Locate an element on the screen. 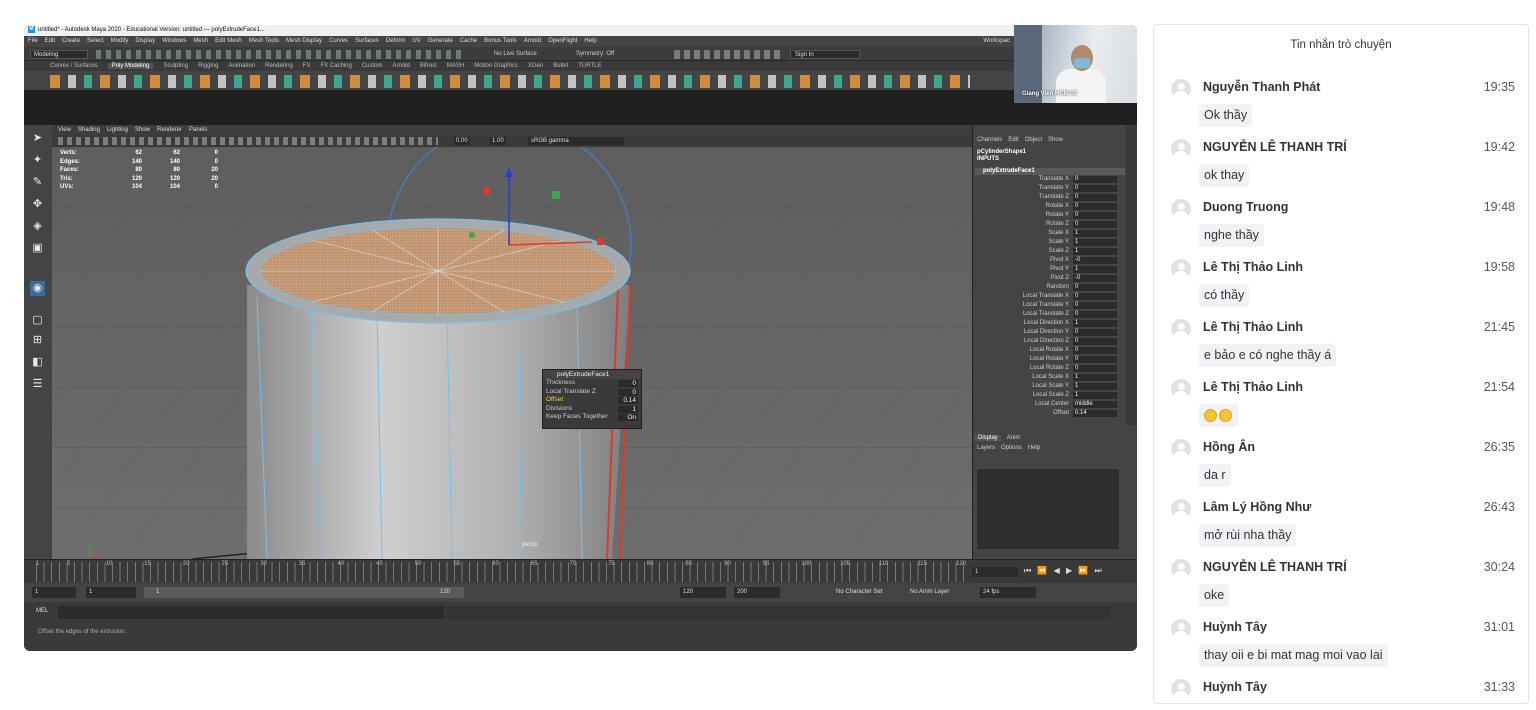 The height and width of the screenshot is (710, 1536). attribute-row: Local Scale Y 1 is located at coordinates (1050, 386).